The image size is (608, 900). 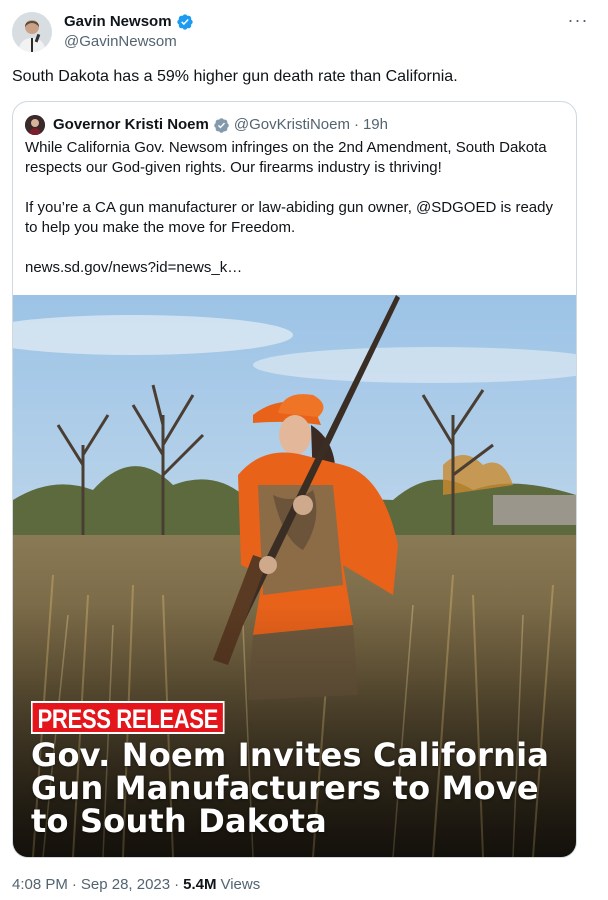 I want to click on verified-badge-icon, so click(x=184, y=22).